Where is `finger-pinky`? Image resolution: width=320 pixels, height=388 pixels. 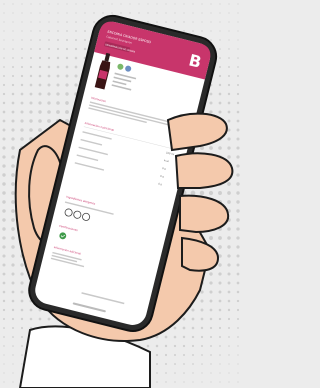 finger-pinky is located at coordinates (200, 254).